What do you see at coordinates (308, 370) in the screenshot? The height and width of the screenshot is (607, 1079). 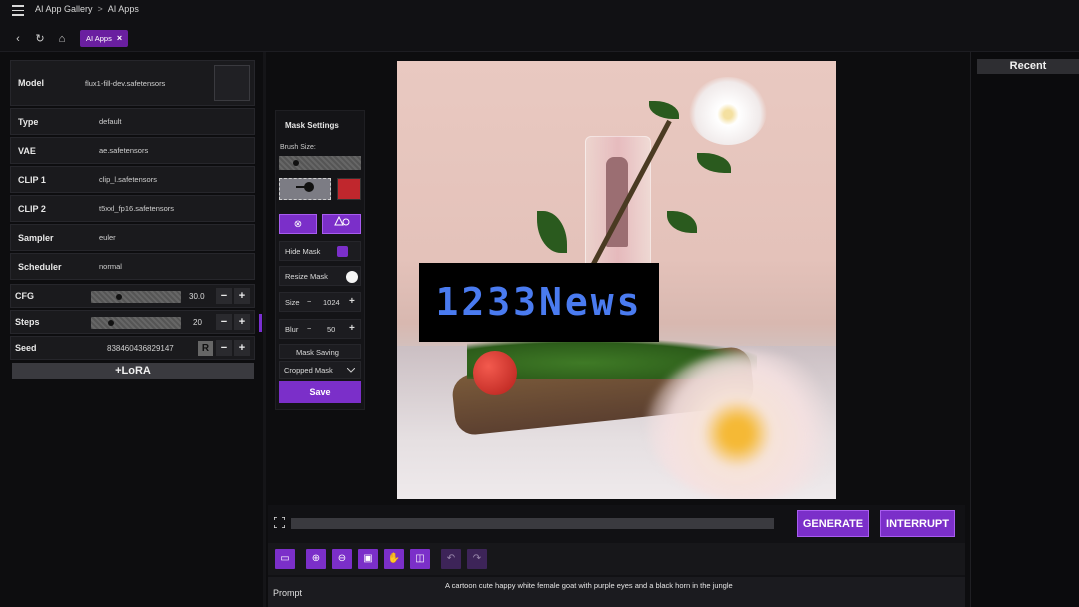 I see `mask-saving-option: Cropped Mask` at bounding box center [308, 370].